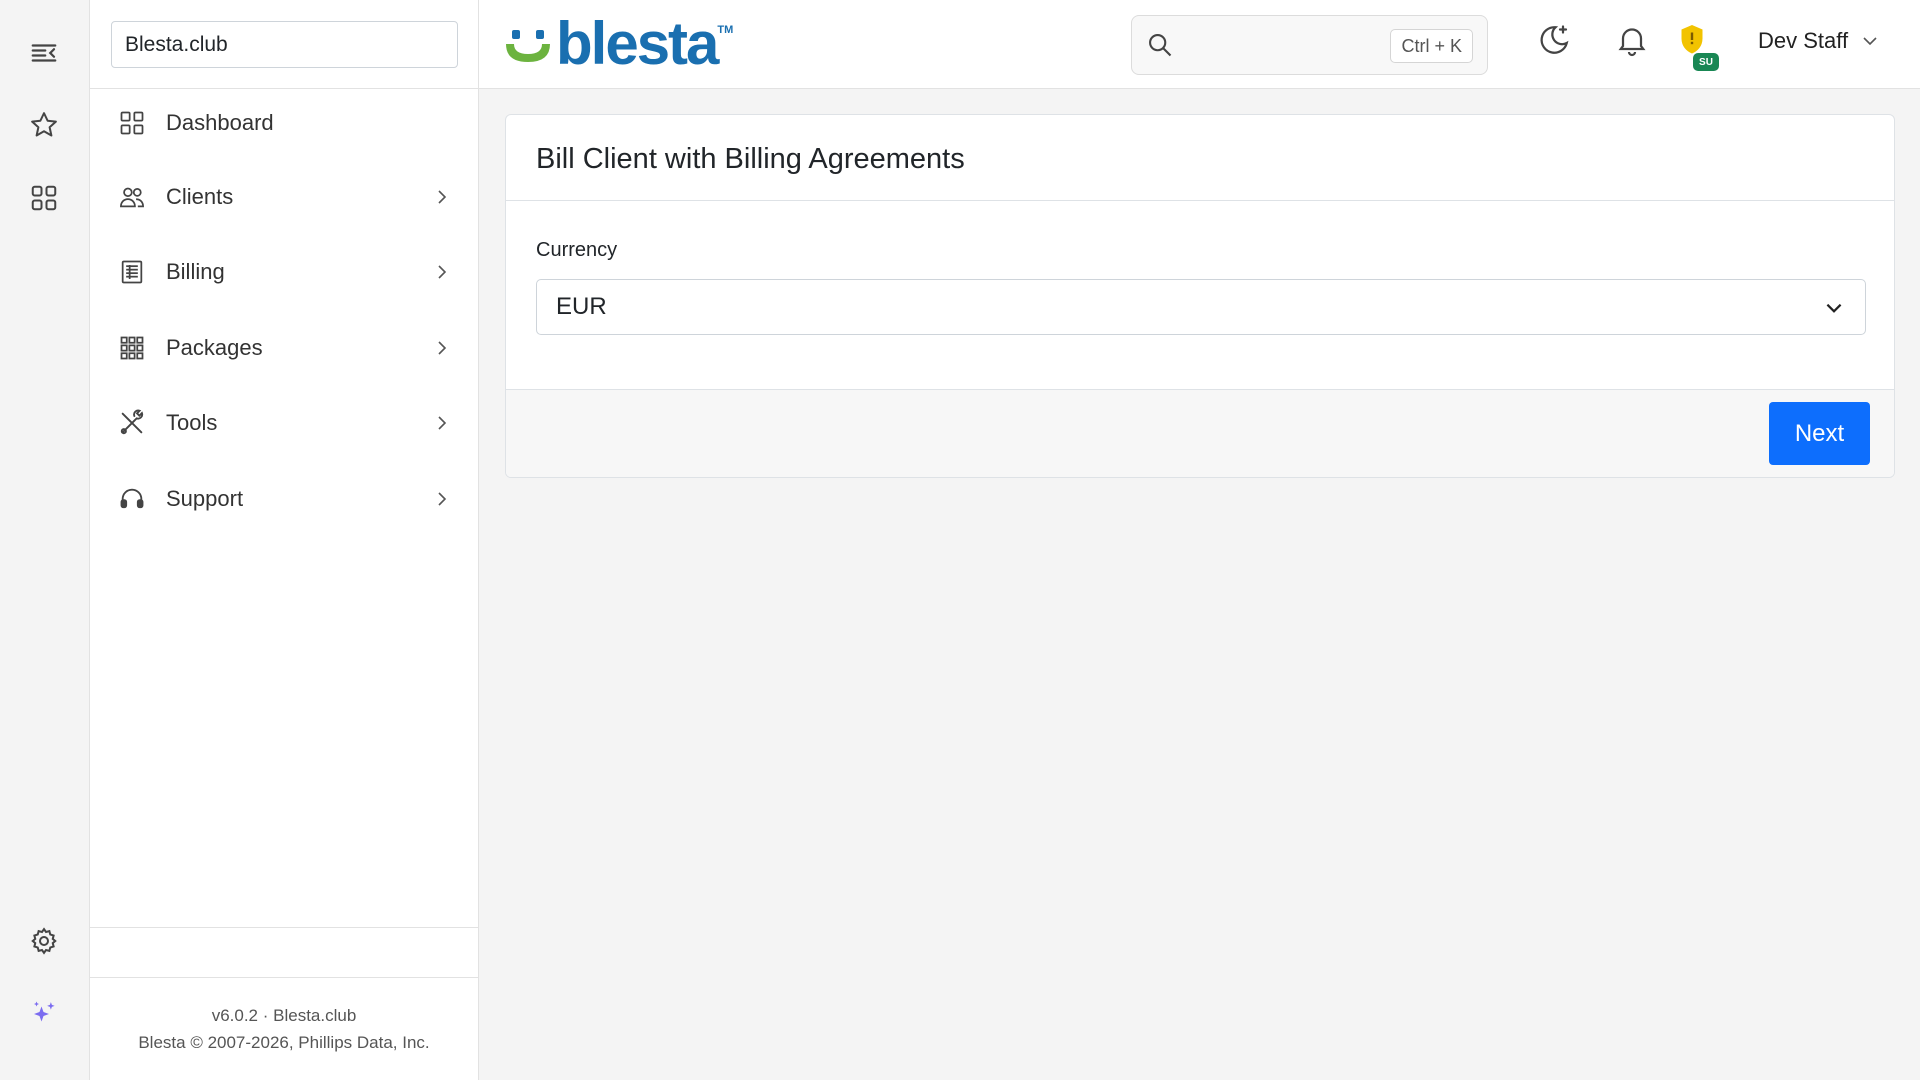 The height and width of the screenshot is (1080, 1920). I want to click on star-icon, so click(44, 125).